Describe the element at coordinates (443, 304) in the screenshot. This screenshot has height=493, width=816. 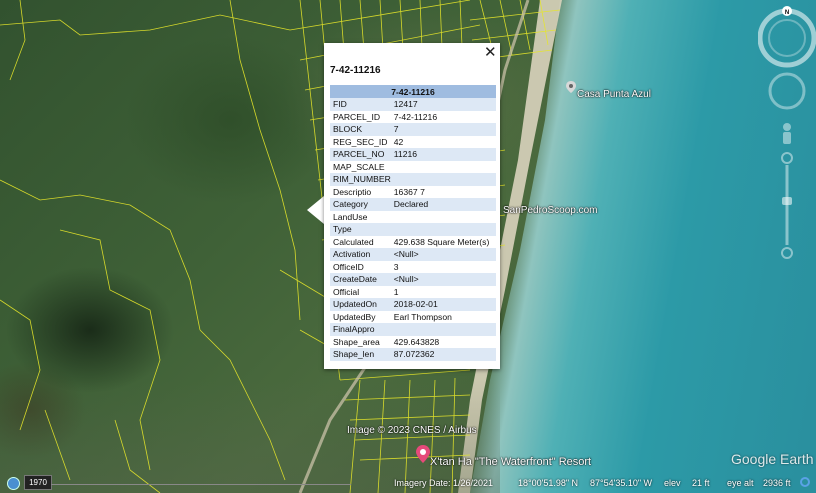
I see `attribute-value: 2018-02-01` at that location.